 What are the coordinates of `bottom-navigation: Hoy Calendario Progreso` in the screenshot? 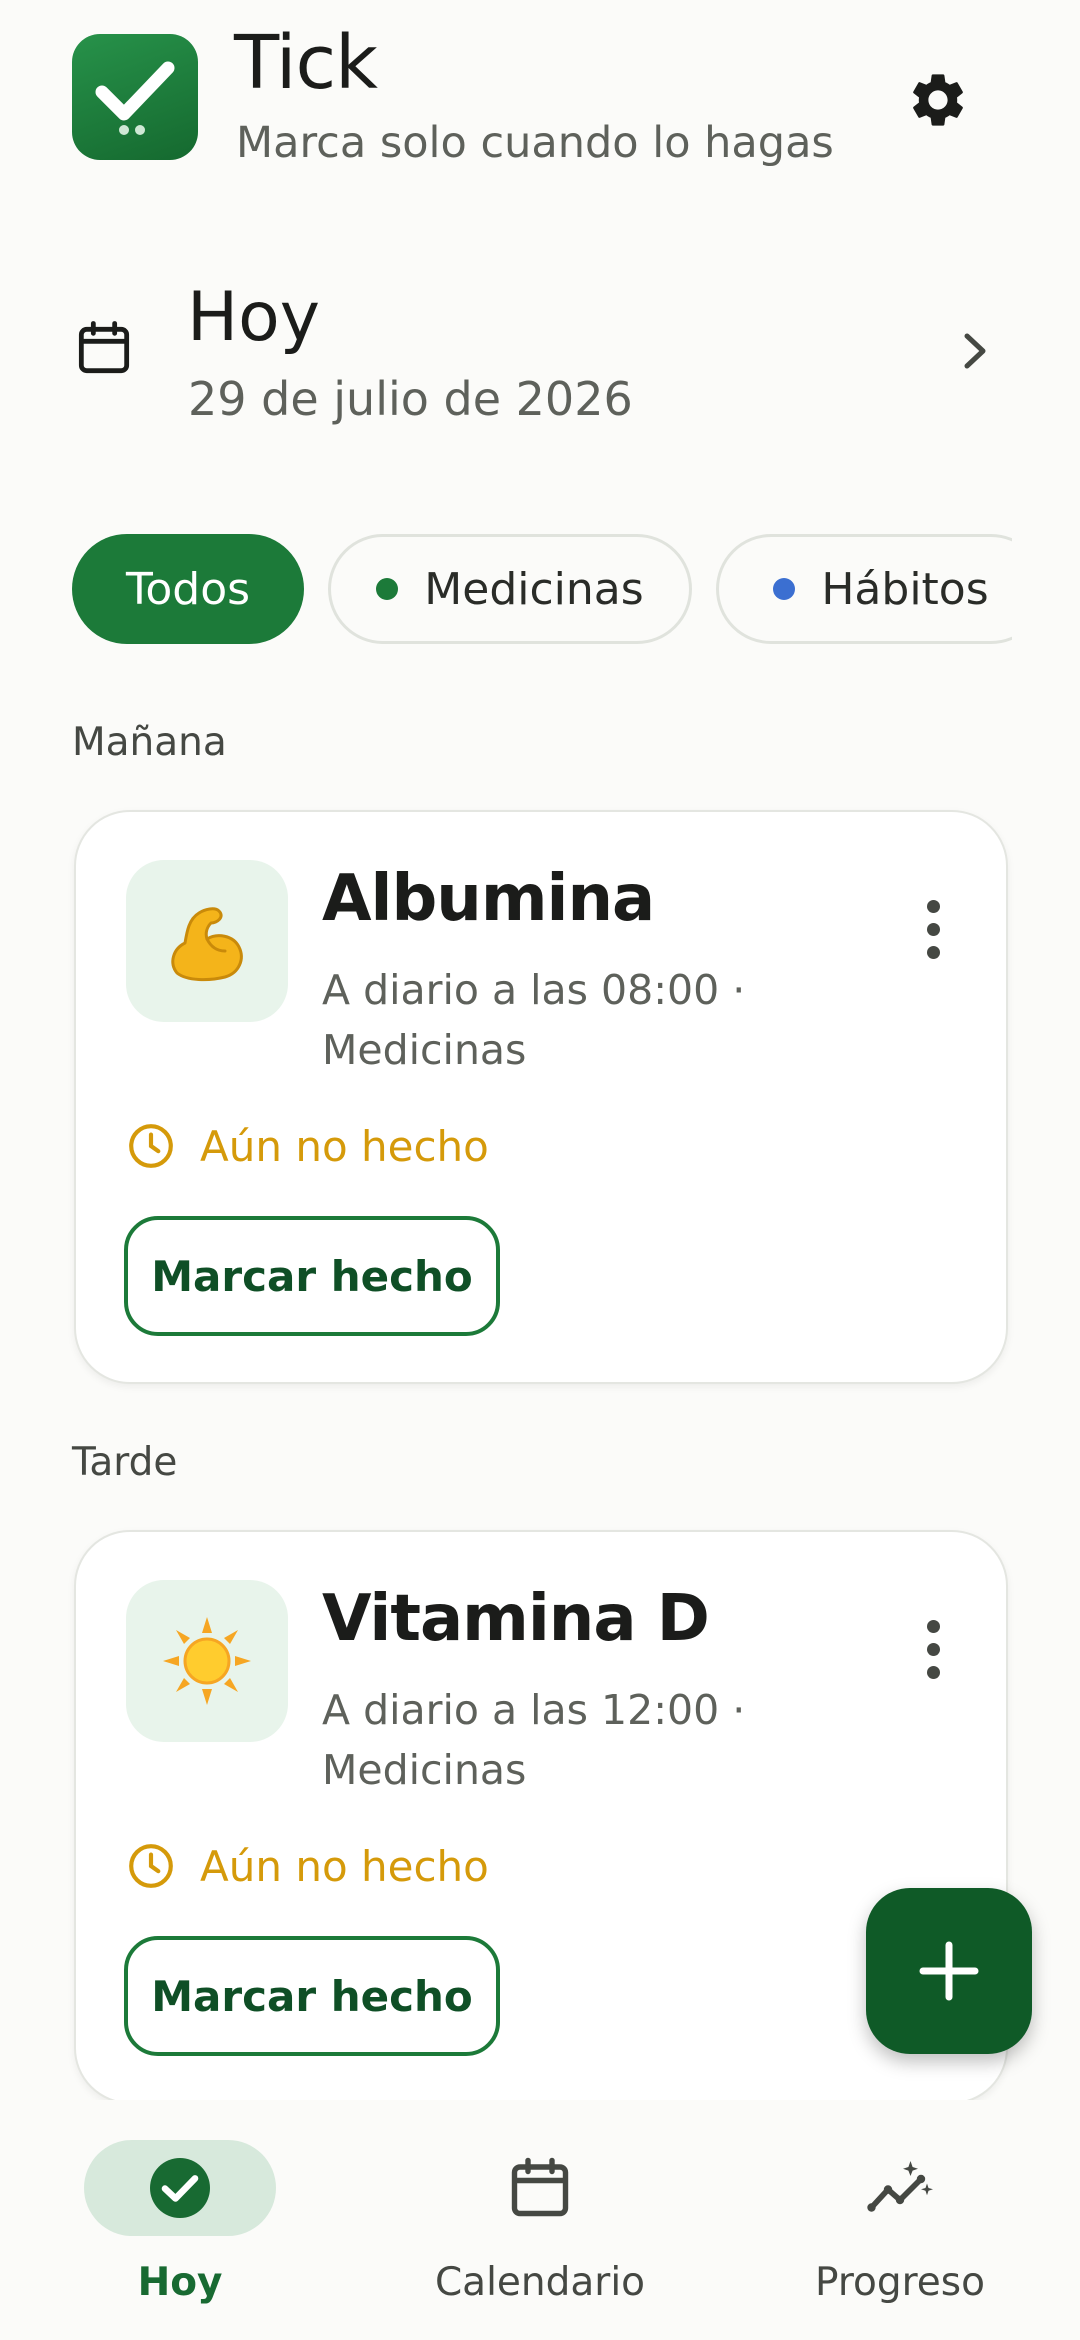 It's located at (540, 2220).